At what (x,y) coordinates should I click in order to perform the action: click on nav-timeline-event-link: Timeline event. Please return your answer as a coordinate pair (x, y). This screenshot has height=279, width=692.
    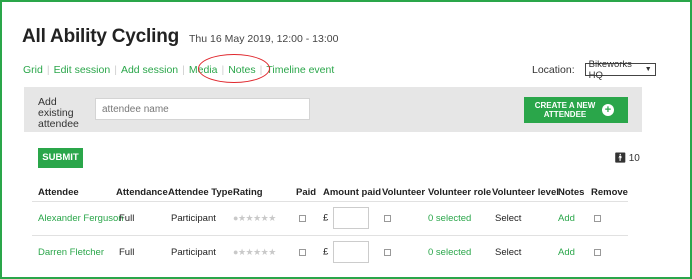
    Looking at the image, I should click on (300, 70).